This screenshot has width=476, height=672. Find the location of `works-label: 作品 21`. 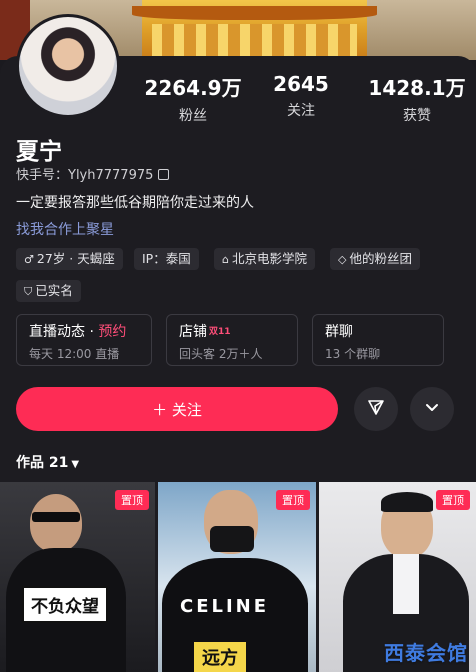

works-label: 作品 21 is located at coordinates (42, 463).